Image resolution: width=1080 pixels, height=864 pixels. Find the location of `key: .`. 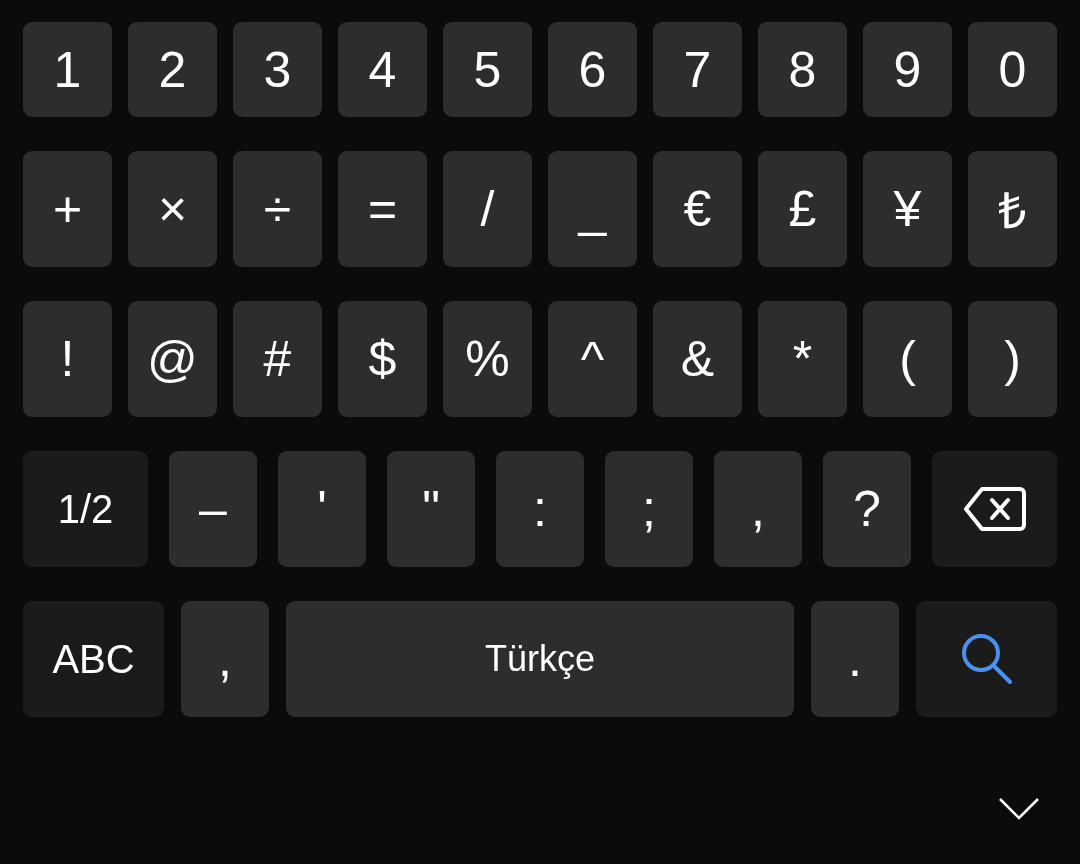

key: . is located at coordinates (855, 659).